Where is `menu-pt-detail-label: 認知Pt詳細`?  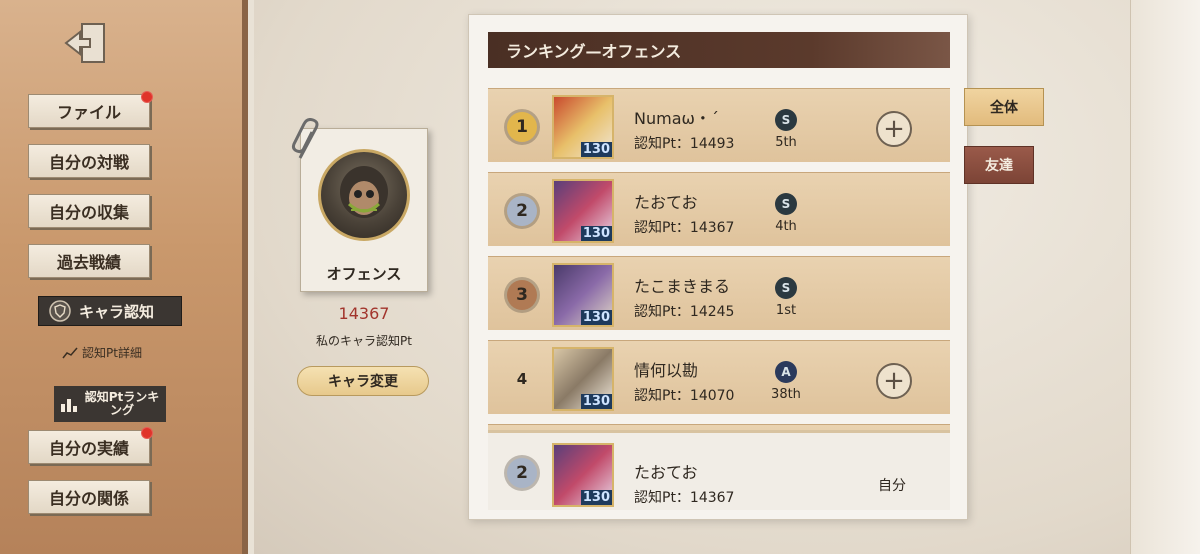 menu-pt-detail-label: 認知Pt詳細 is located at coordinates (112, 353).